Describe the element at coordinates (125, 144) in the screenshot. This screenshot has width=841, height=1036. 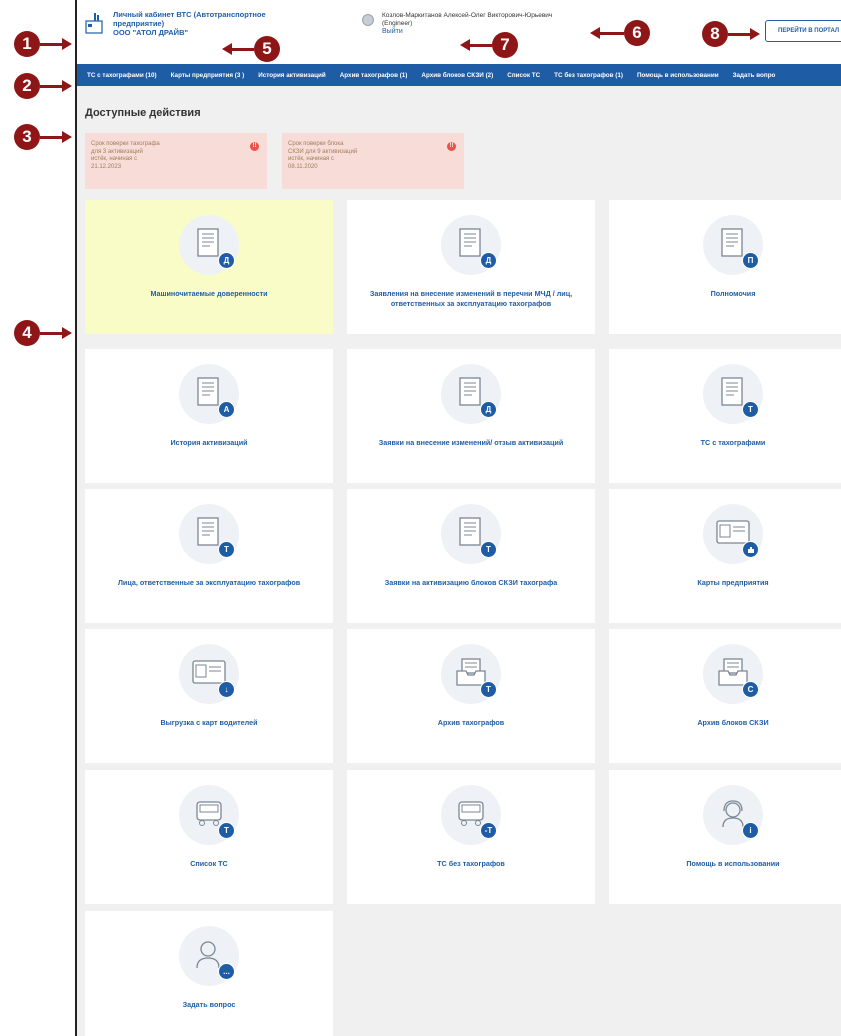
I see `alert-line: Срок поверки тахографа` at that location.